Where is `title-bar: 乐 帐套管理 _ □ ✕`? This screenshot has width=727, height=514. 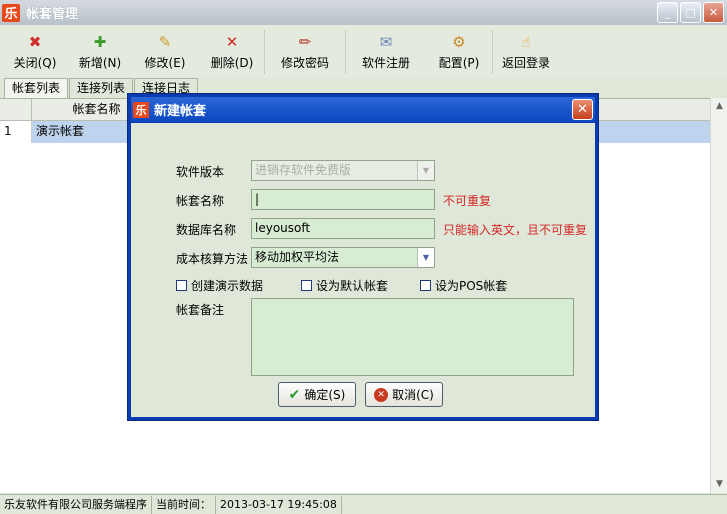
title-bar: 乐 帐套管理 _ □ ✕ is located at coordinates (363, 12).